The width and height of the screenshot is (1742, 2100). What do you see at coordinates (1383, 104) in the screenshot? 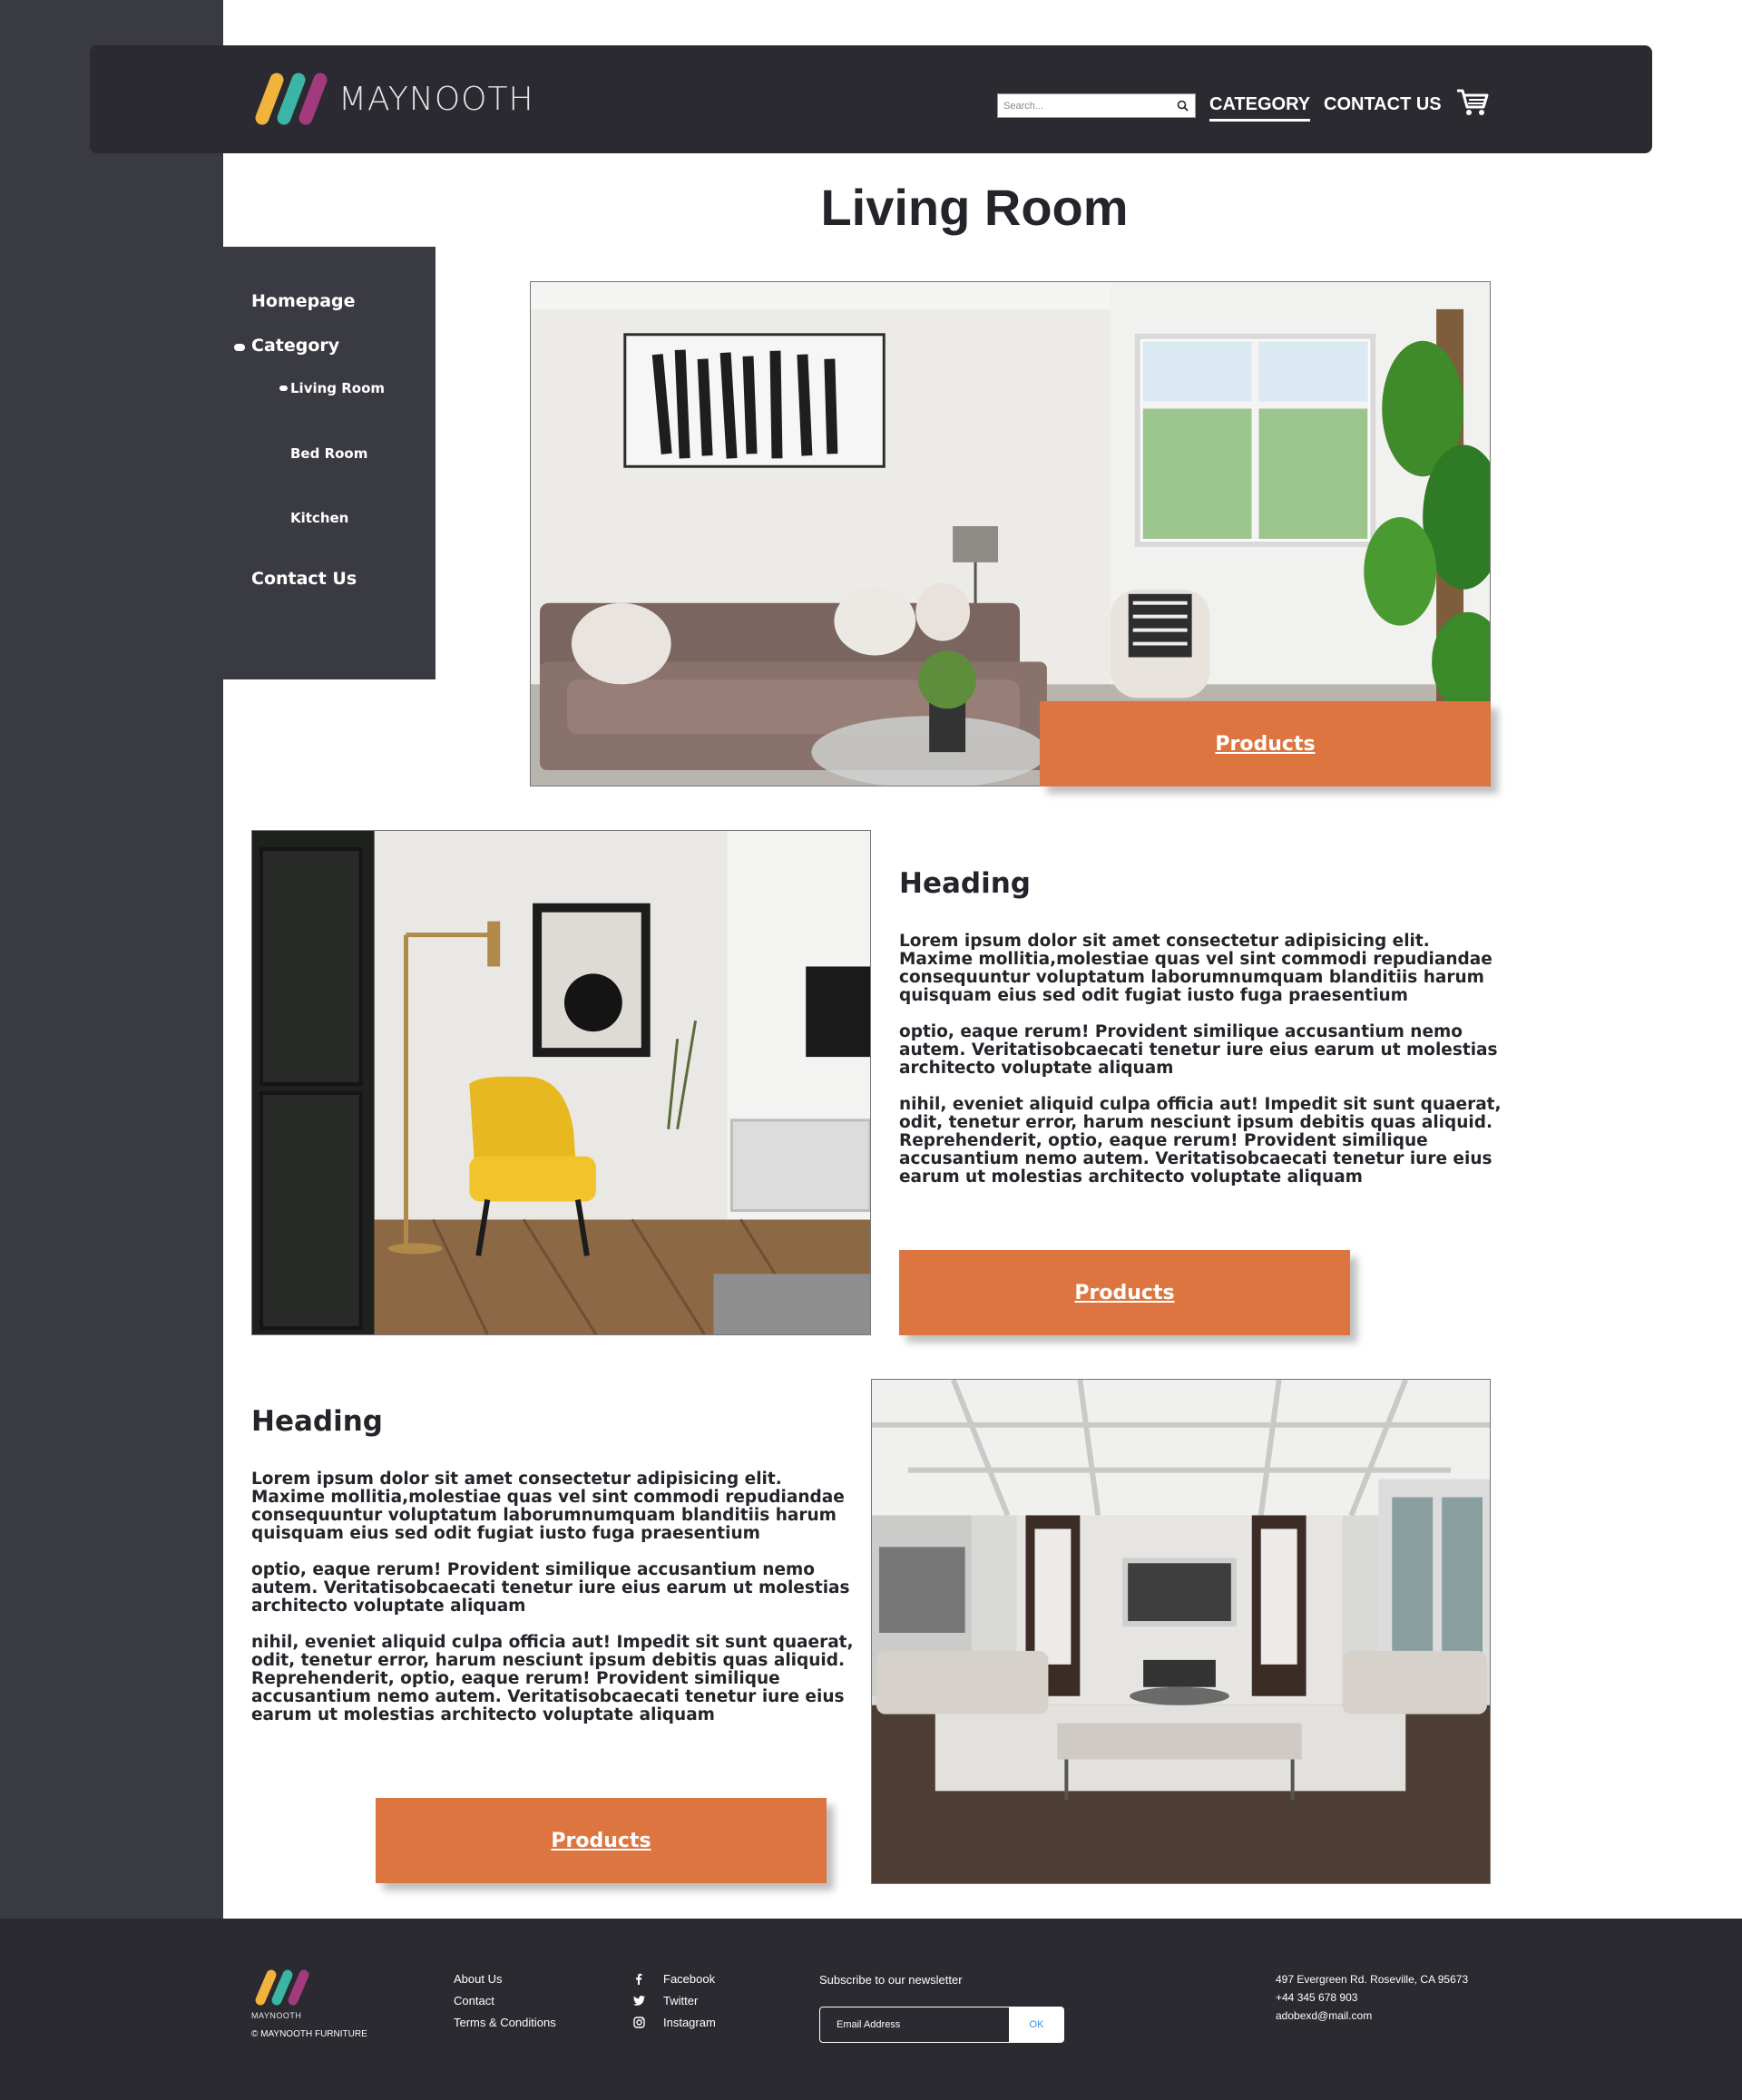
I see `nav-contact-us: CONTACT US` at bounding box center [1383, 104].